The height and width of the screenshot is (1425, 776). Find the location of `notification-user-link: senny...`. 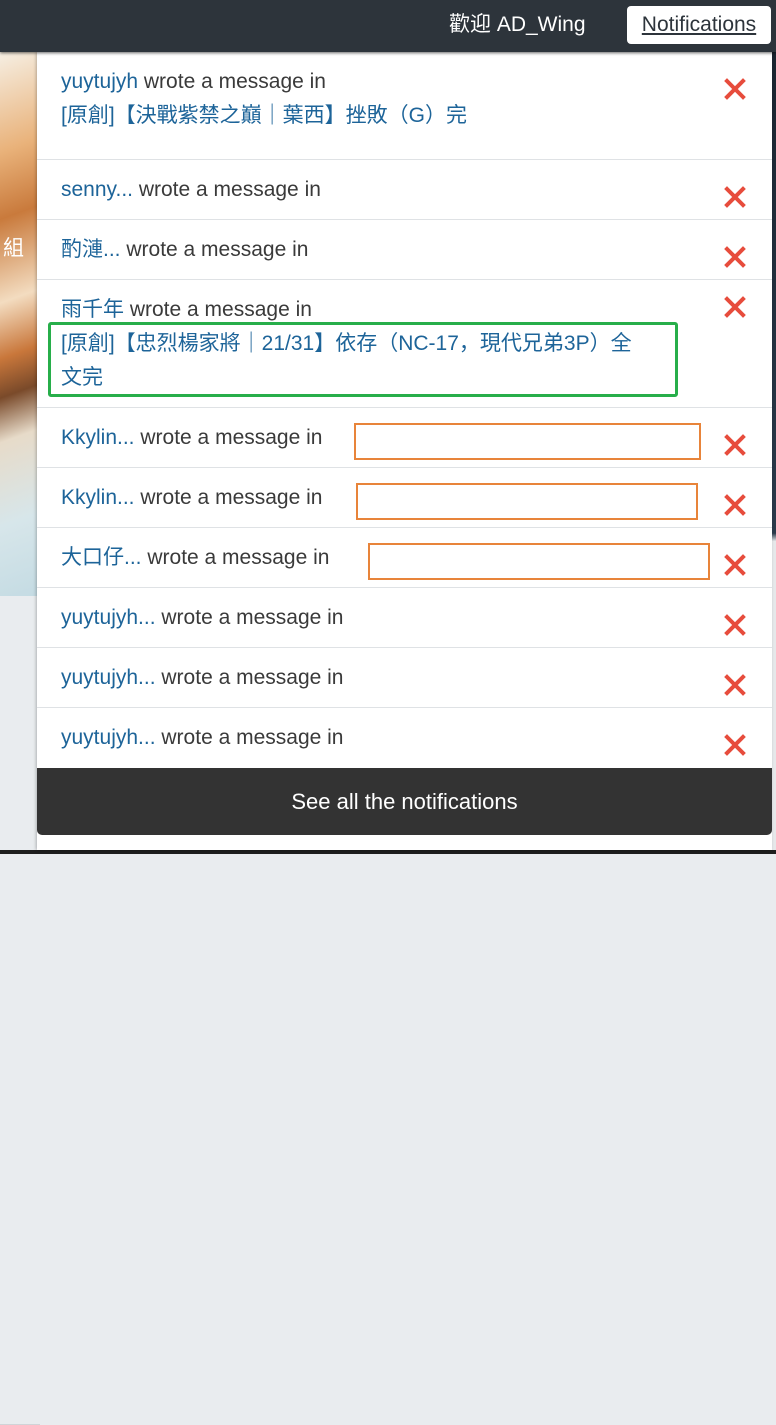

notification-user-link: senny... is located at coordinates (97, 189).